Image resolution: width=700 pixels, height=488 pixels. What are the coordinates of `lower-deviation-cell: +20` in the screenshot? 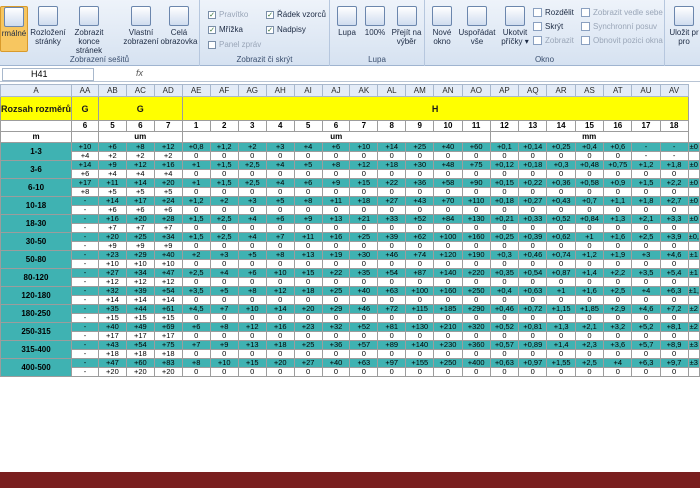 It's located at (140, 372).